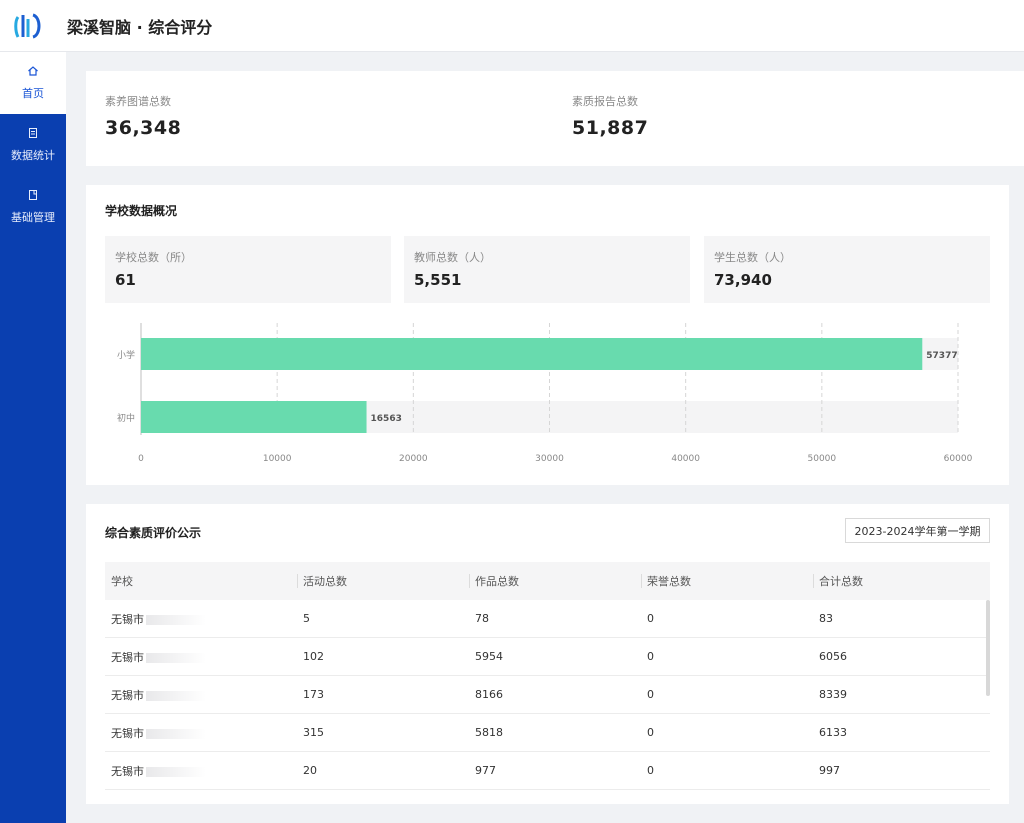 This screenshot has height=823, width=1024. Describe the element at coordinates (826, 618) in the screenshot. I see `table-cell: 83` at that location.